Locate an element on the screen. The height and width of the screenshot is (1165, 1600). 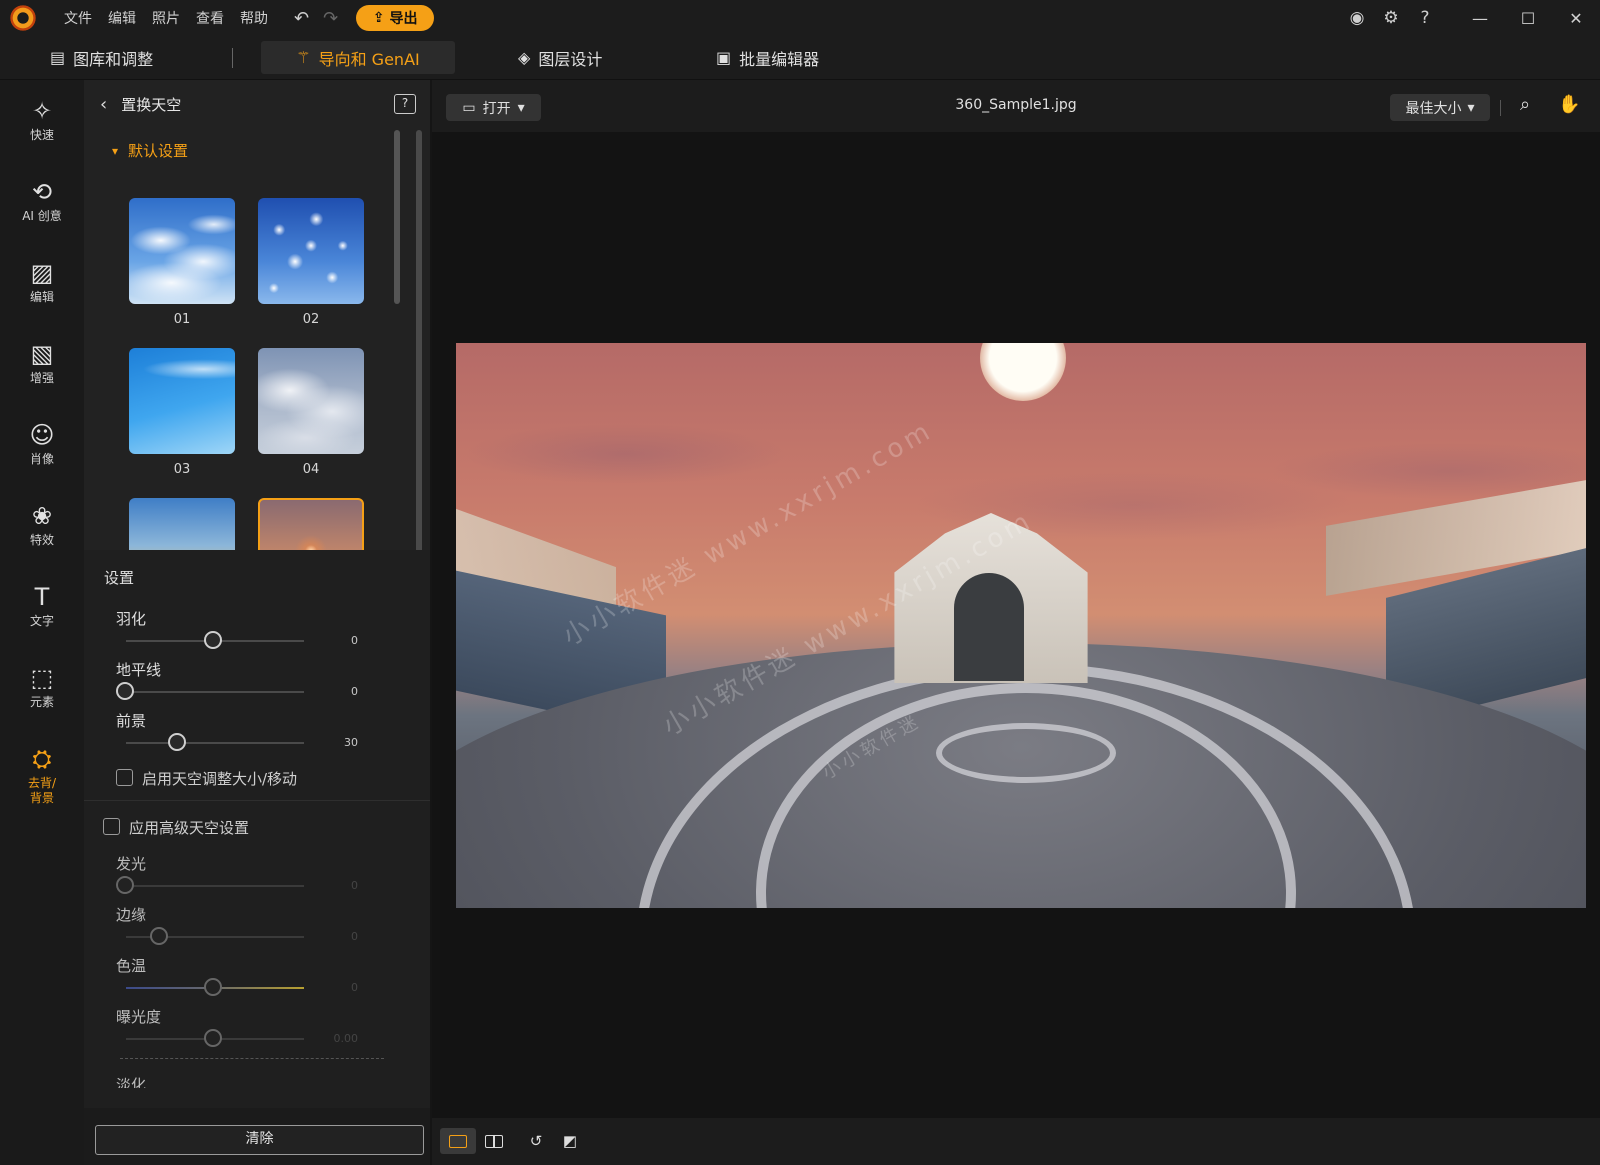
library-icon: ▤ is located at coordinates (58, 57).